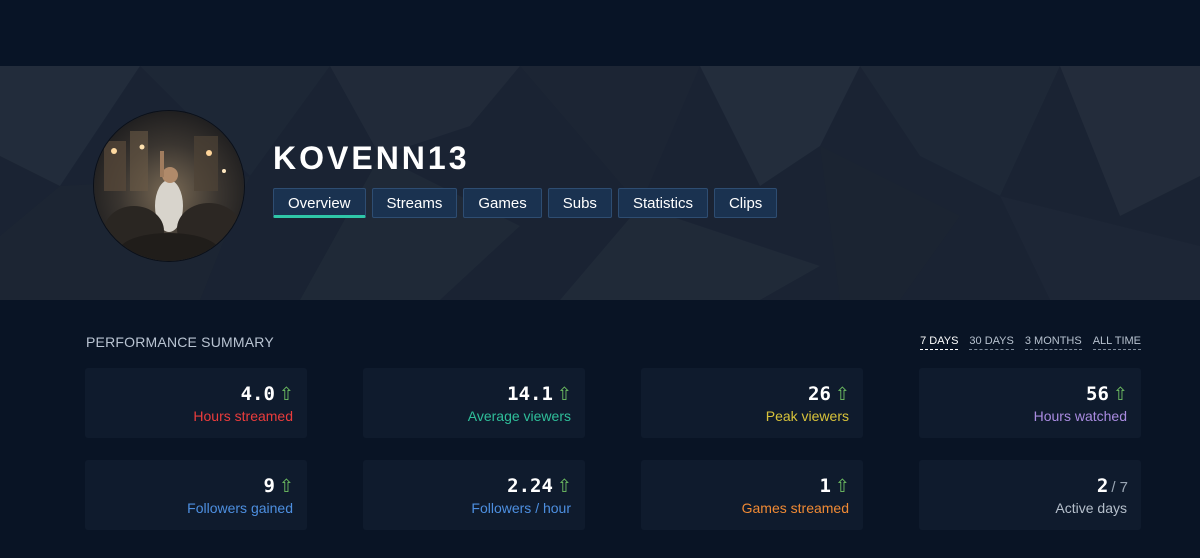 Image resolution: width=1200 pixels, height=558 pixels. Describe the element at coordinates (745, 203) in the screenshot. I see `tab-clips: Clips` at that location.